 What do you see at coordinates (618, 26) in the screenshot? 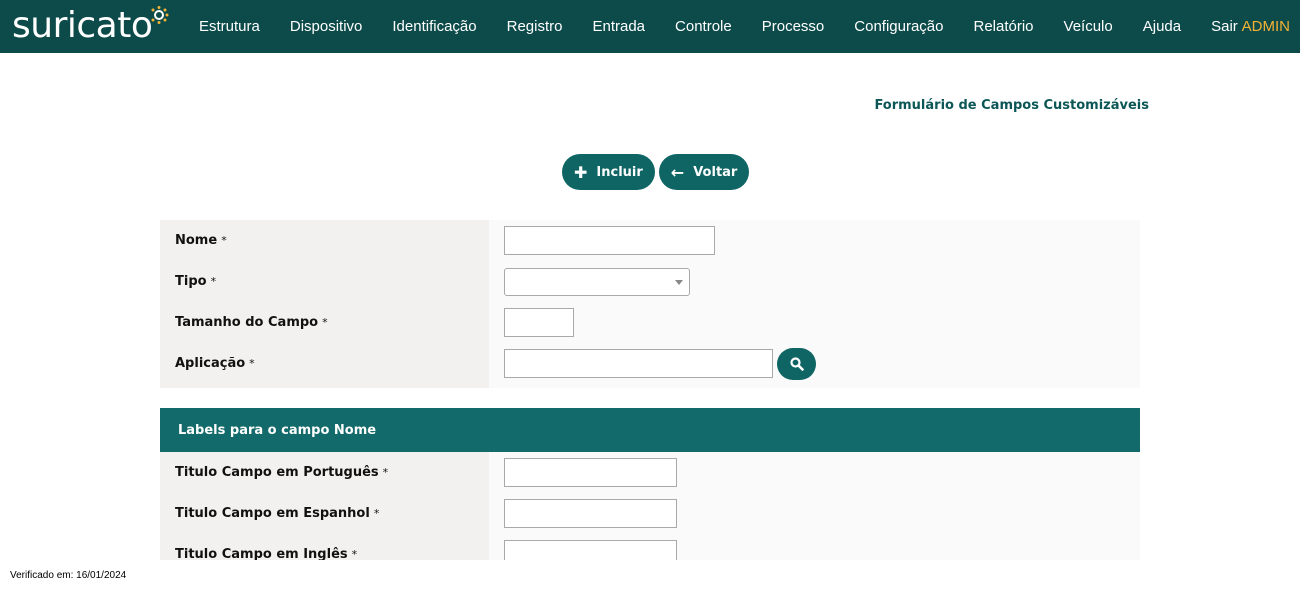
I see `menu-item-entrada: Entrada` at bounding box center [618, 26].